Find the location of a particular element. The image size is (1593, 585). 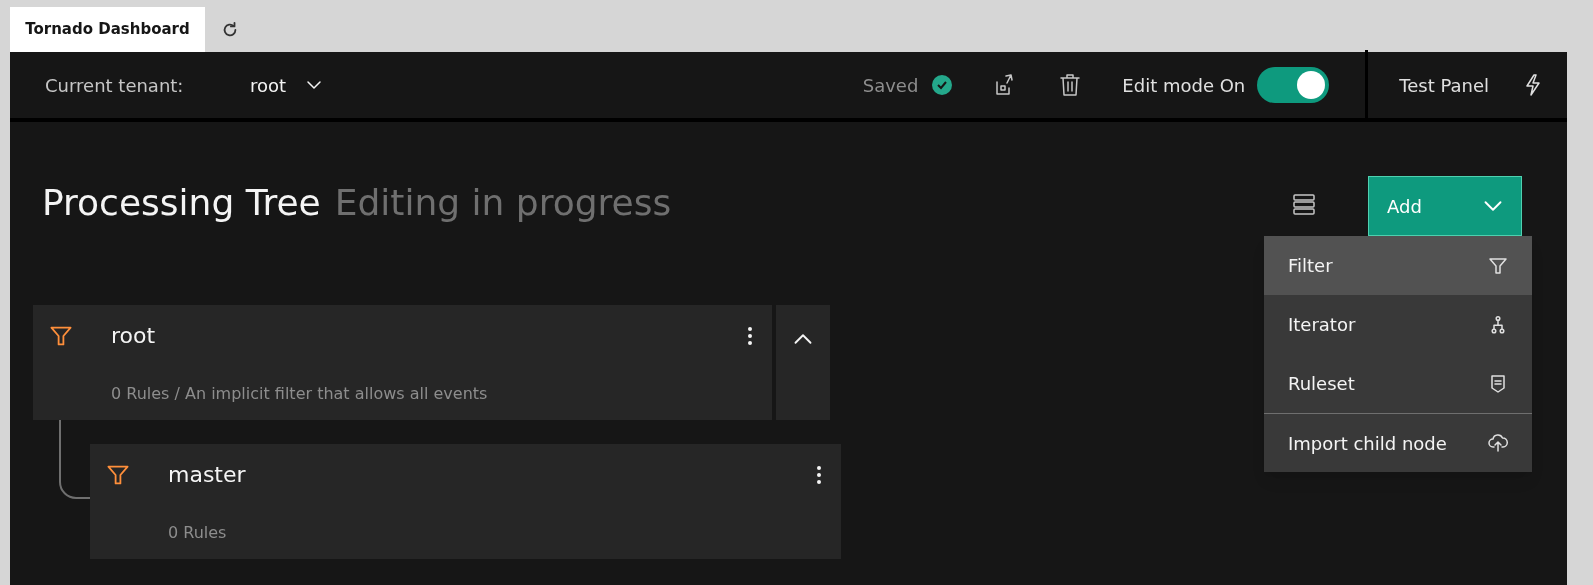

tenant-dropdown: root is located at coordinates (286, 85).